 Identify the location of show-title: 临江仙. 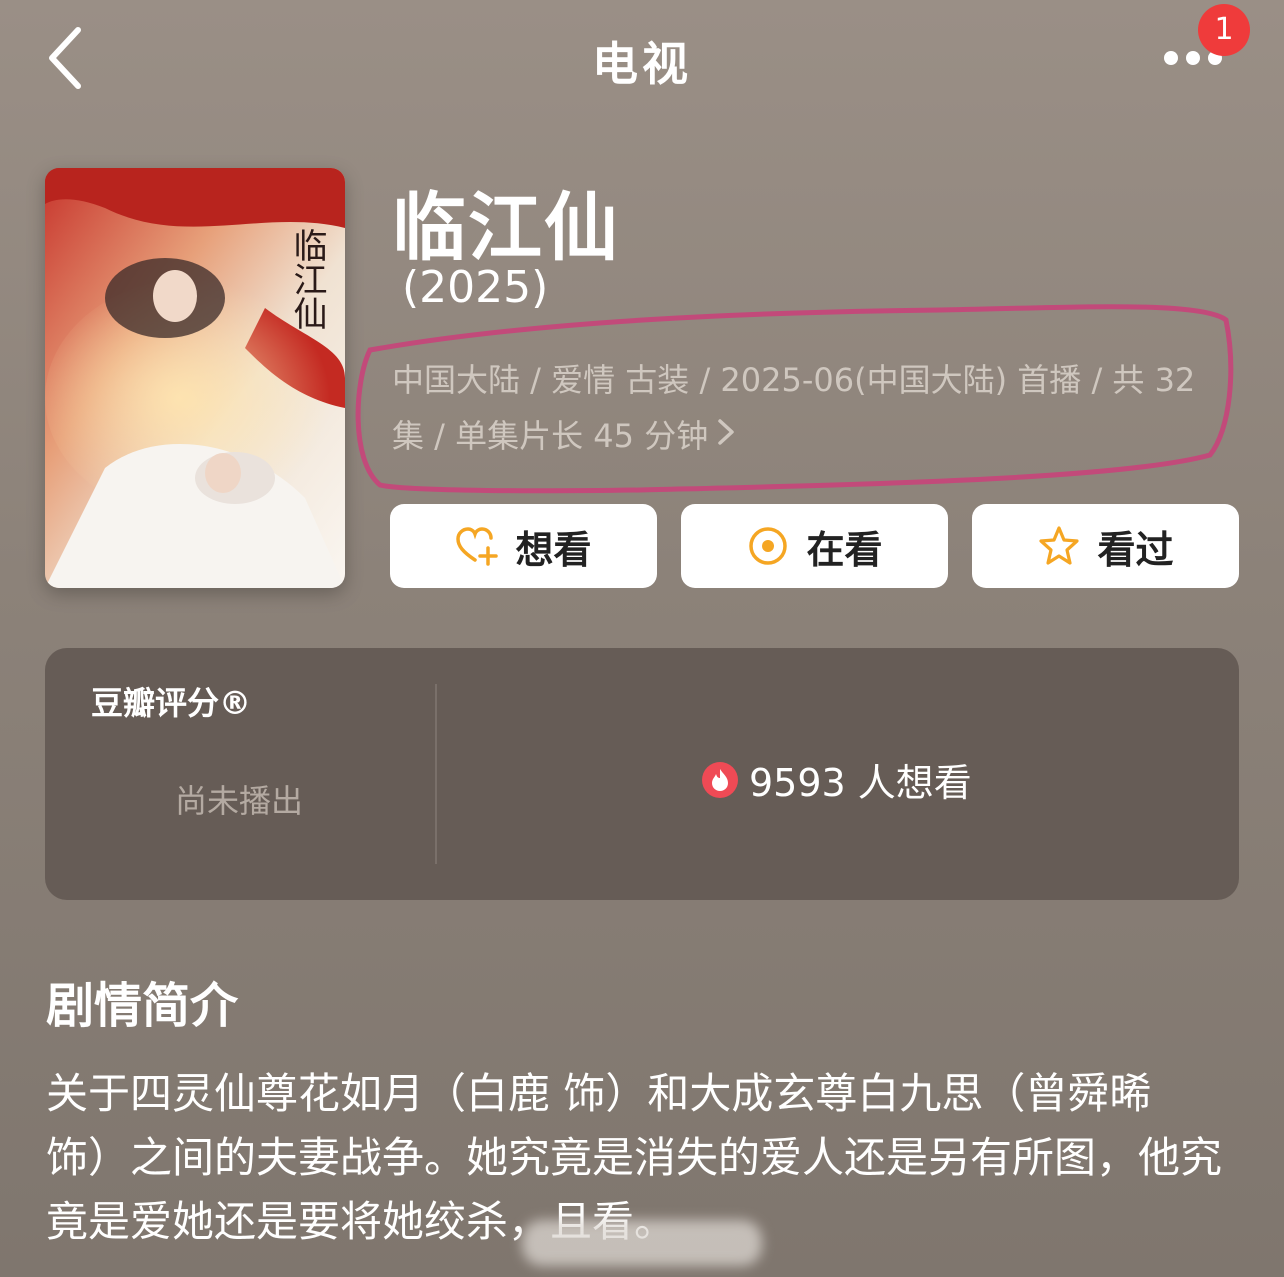
(506, 228).